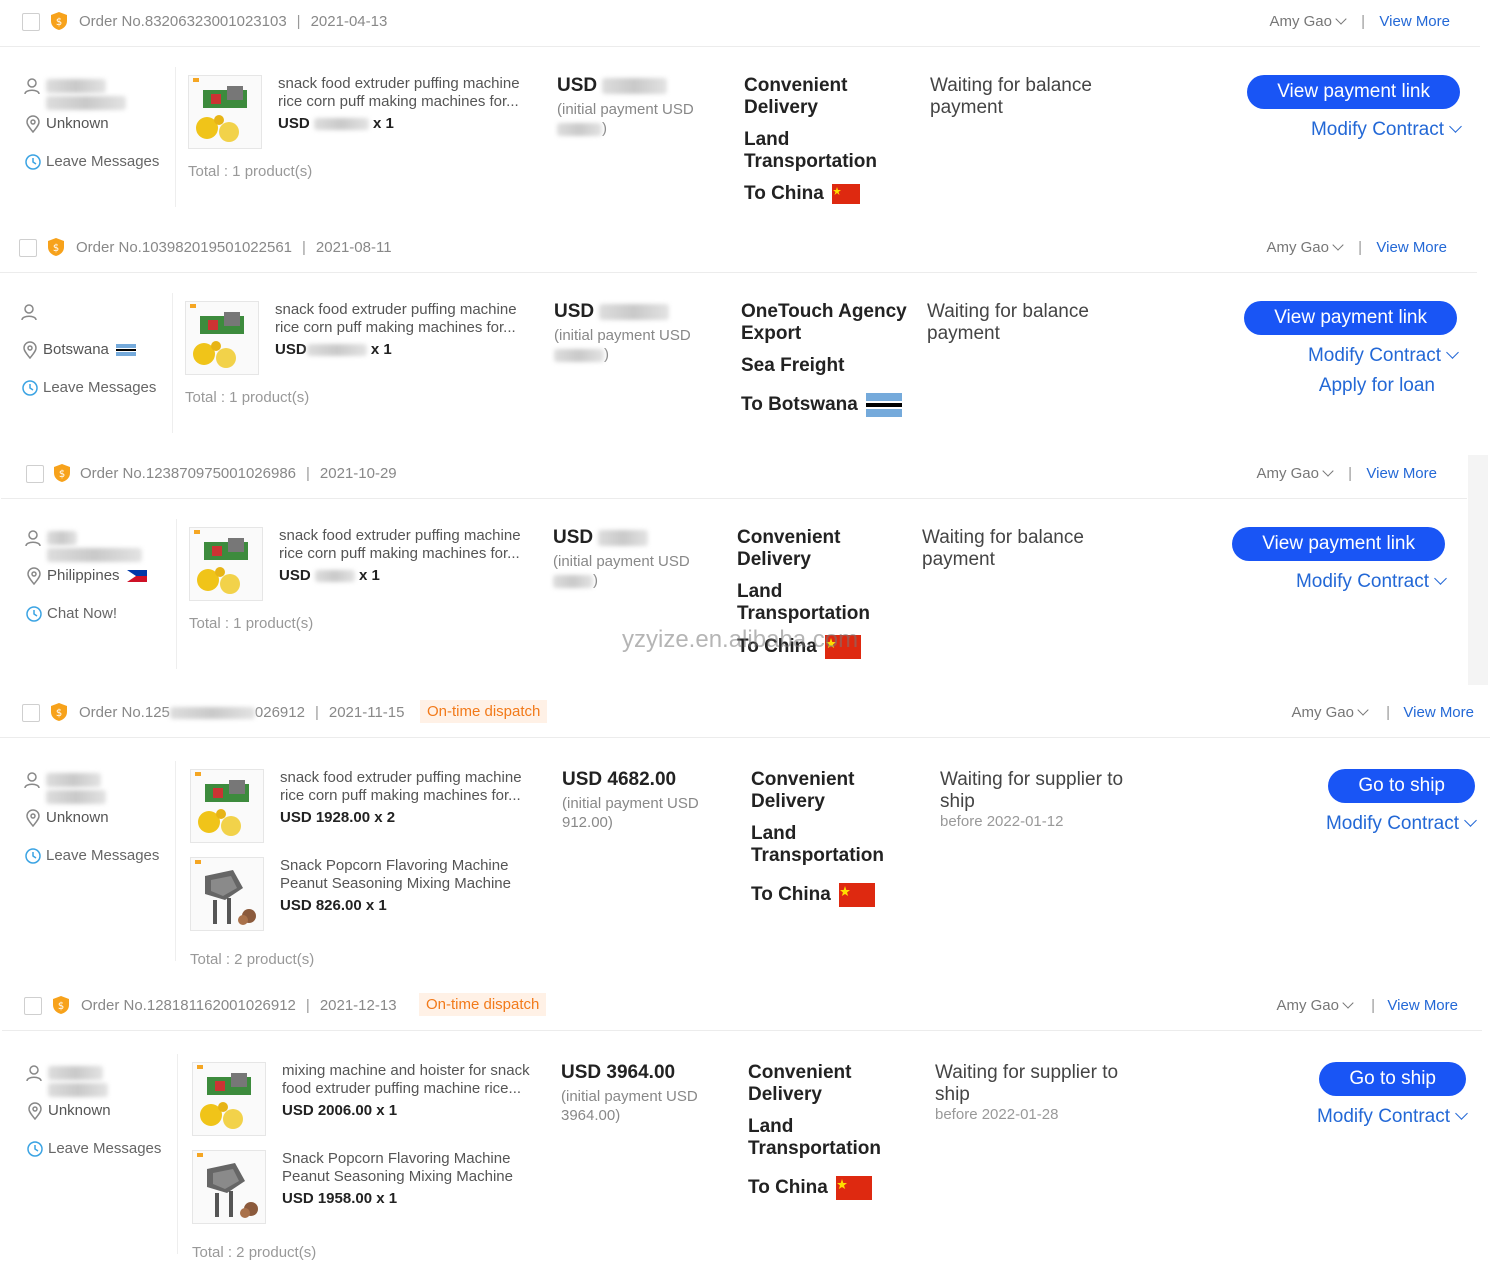 This screenshot has height=1279, width=1490. I want to click on order-actions: Go to ship Modify Contract, so click(1366, 802).